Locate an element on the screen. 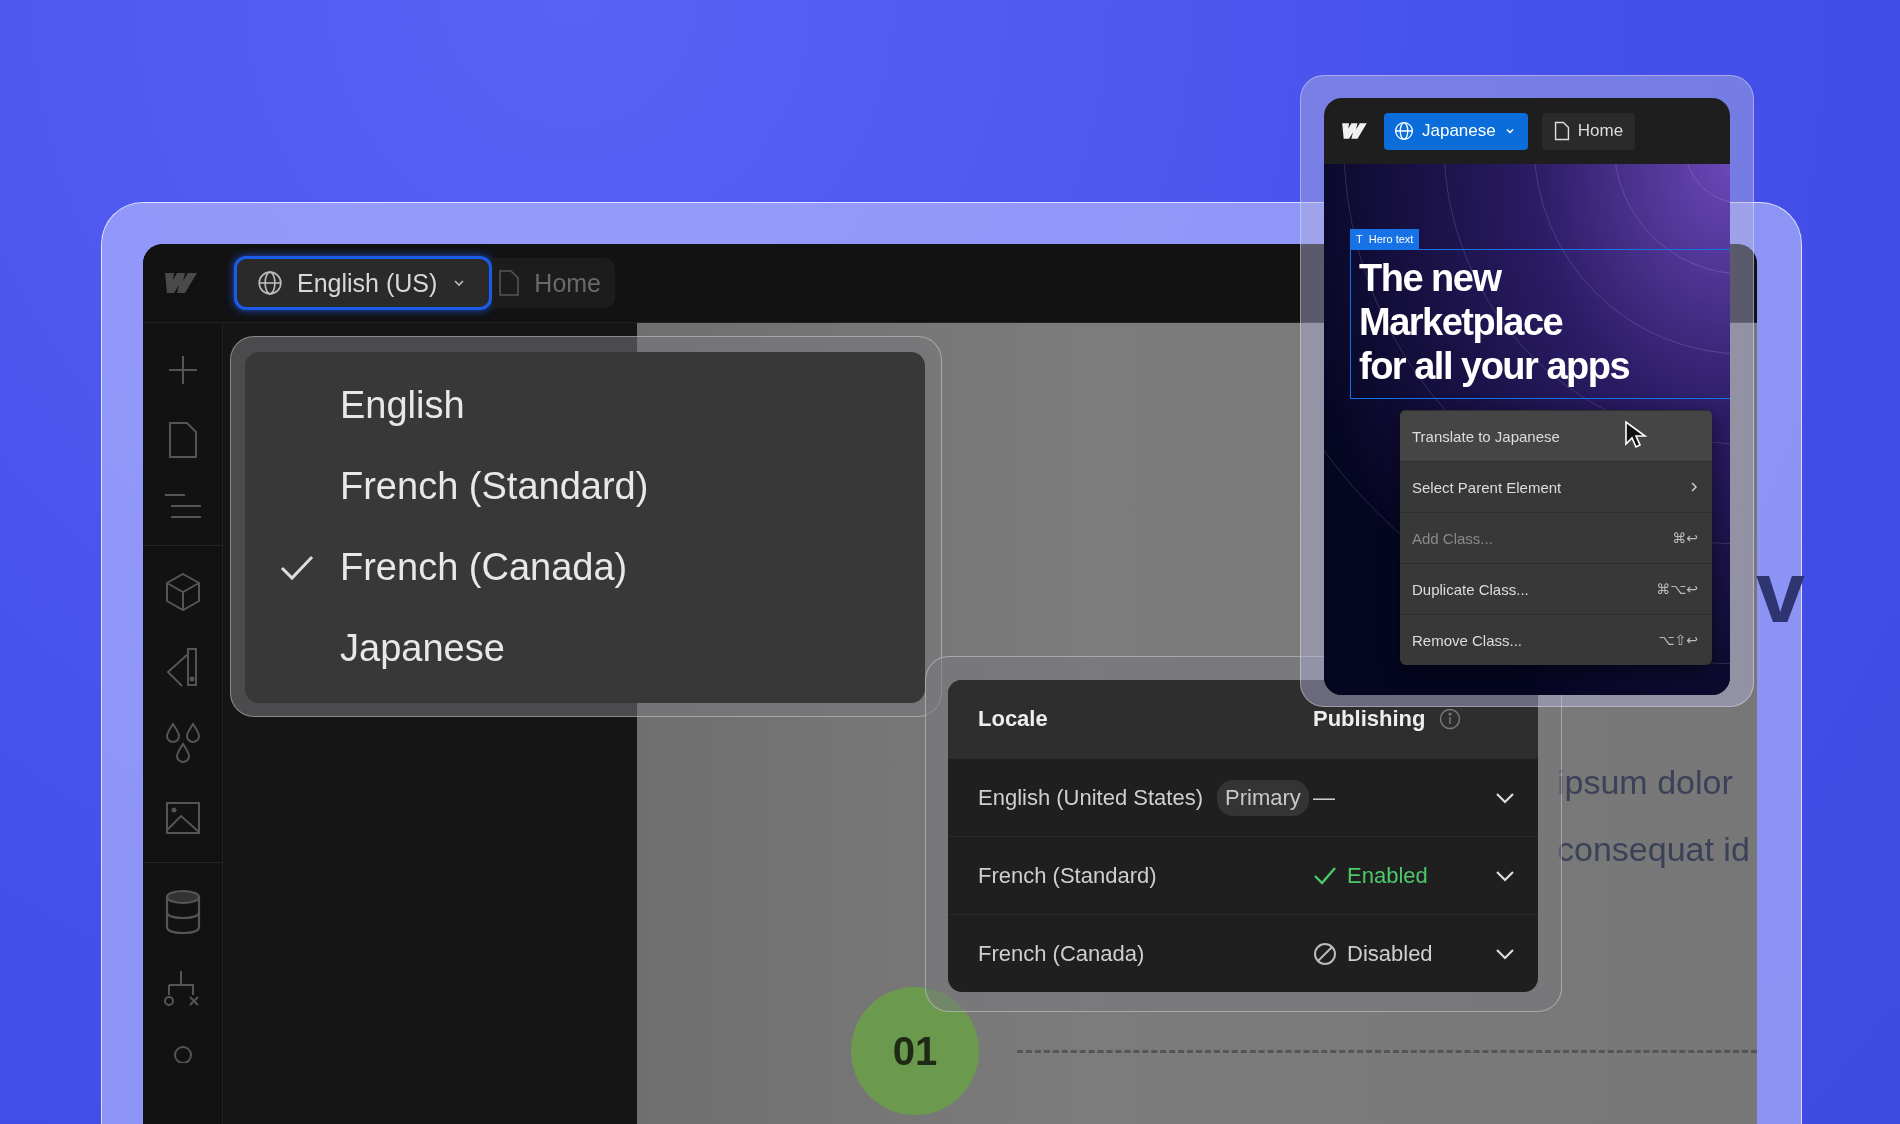  shortcut-text: ⌘↩ is located at coordinates (1685, 538).